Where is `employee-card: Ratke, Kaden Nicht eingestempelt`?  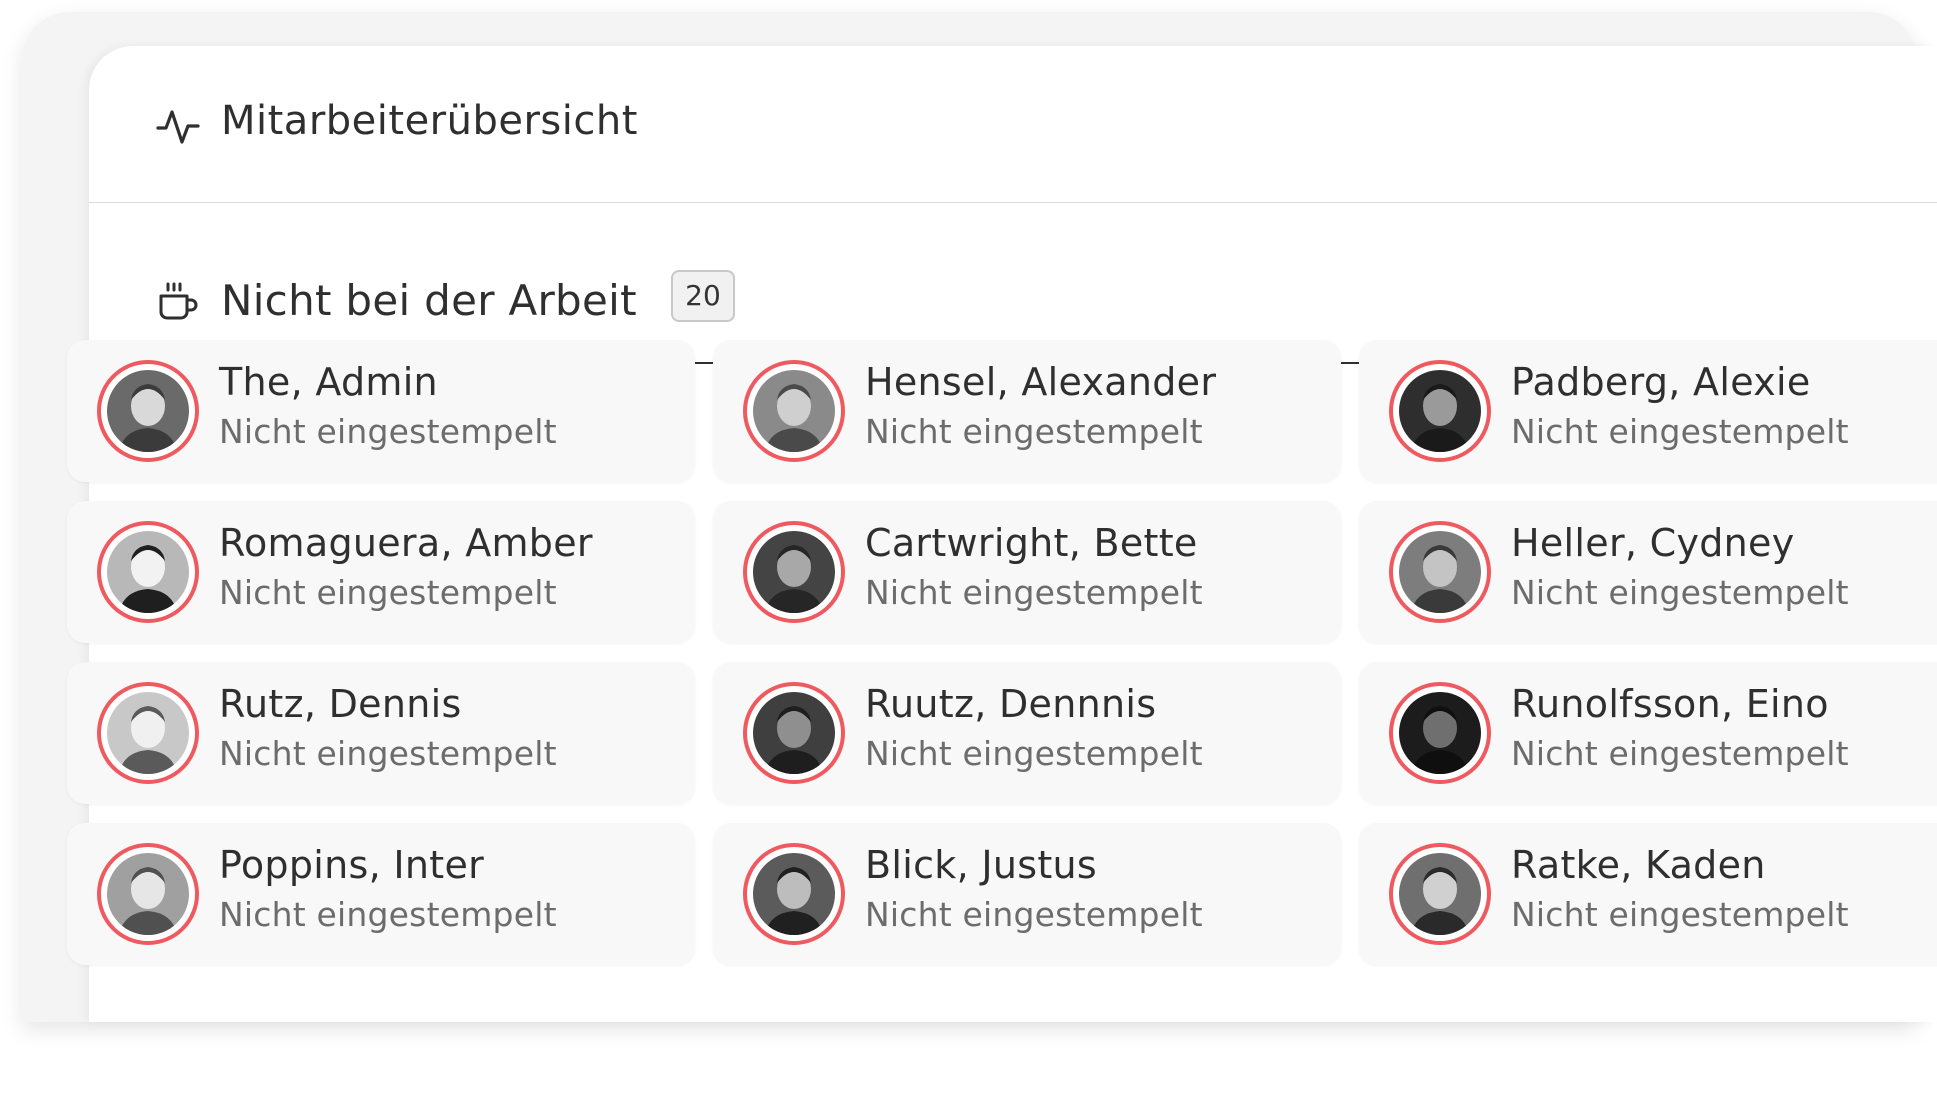 employee-card: Ratke, Kaden Nicht eingestempelt is located at coordinates (1648, 894).